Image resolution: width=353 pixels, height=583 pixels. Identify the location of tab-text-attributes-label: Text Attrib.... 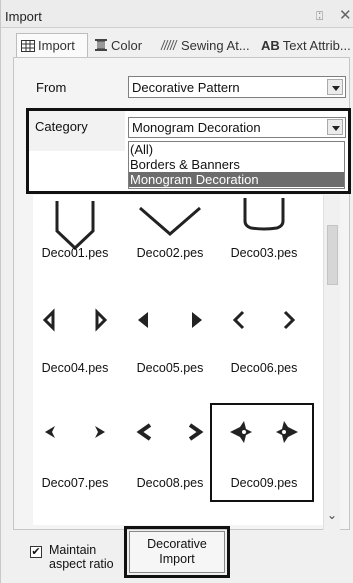
(316, 45).